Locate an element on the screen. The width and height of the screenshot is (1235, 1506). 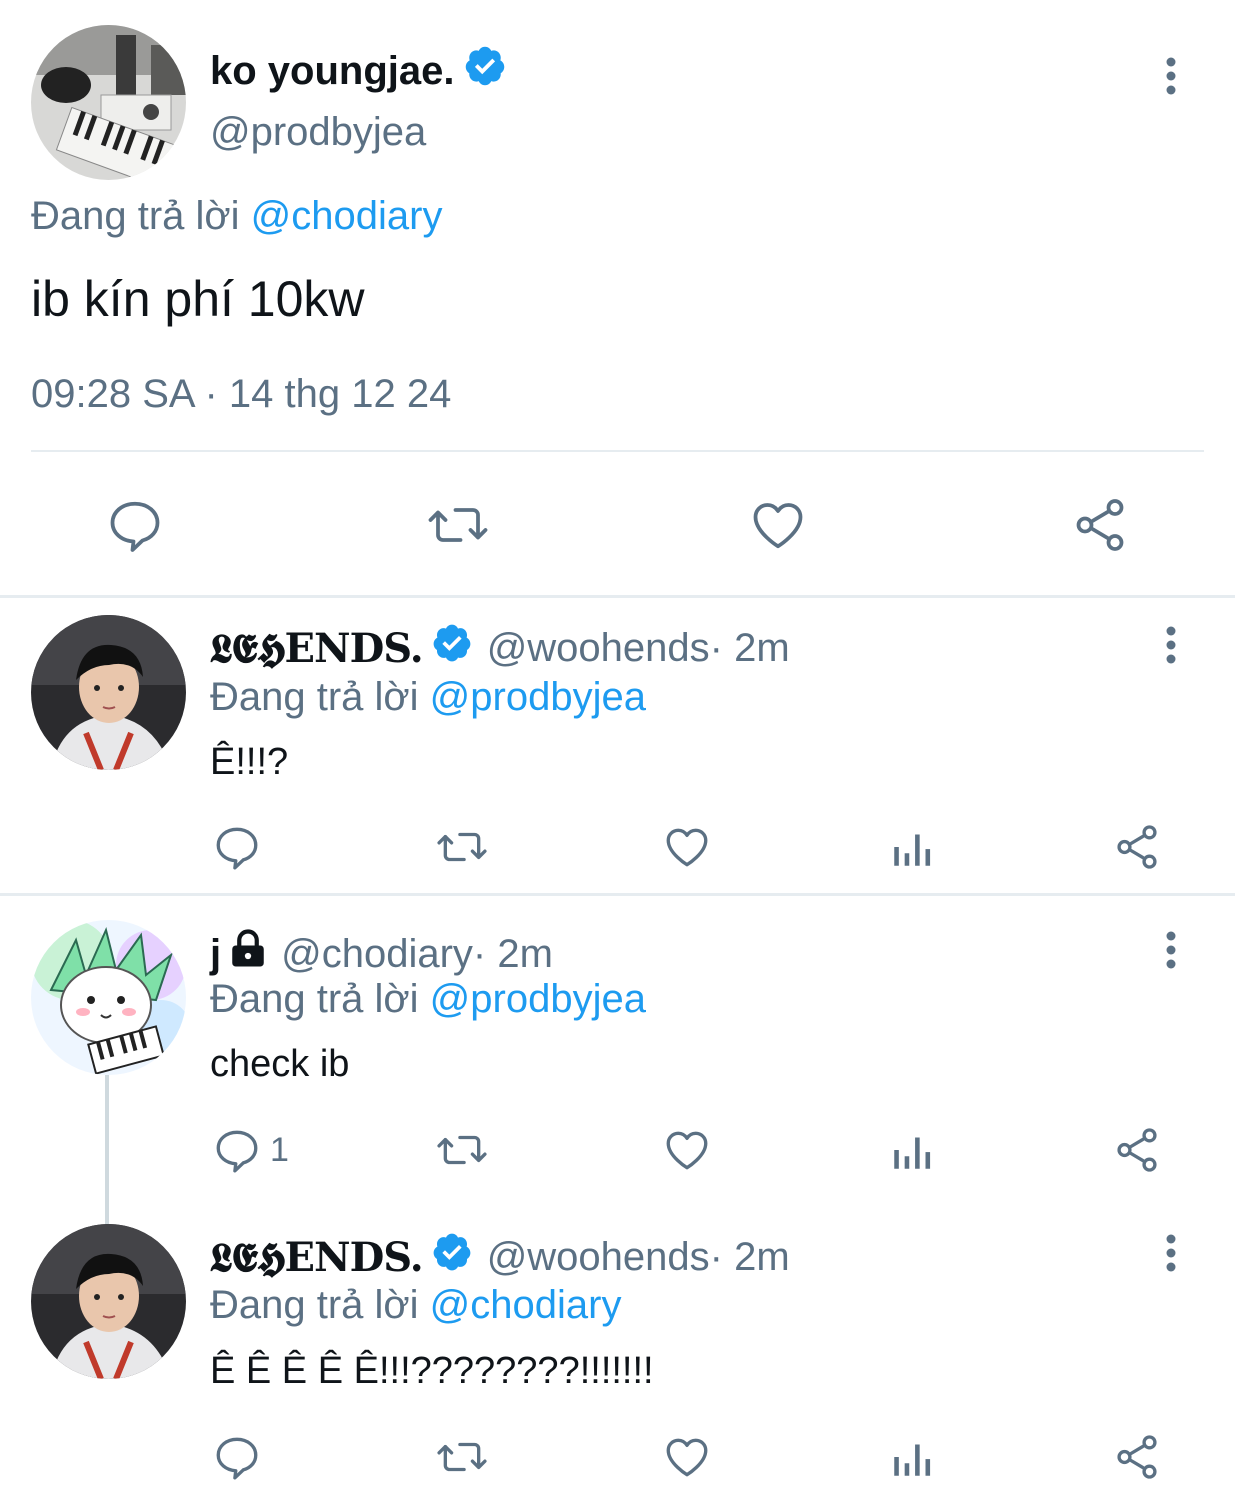
reply-text: check ib is located at coordinates (280, 1064).